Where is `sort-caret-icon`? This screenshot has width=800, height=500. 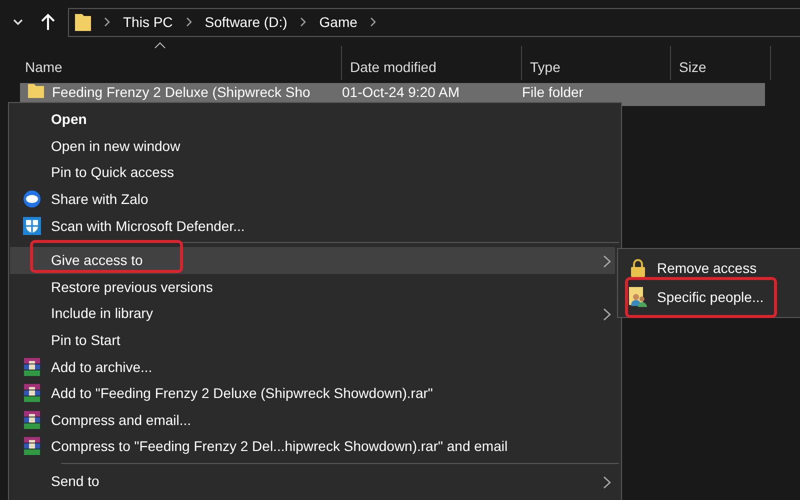
sort-caret-icon is located at coordinates (160, 45).